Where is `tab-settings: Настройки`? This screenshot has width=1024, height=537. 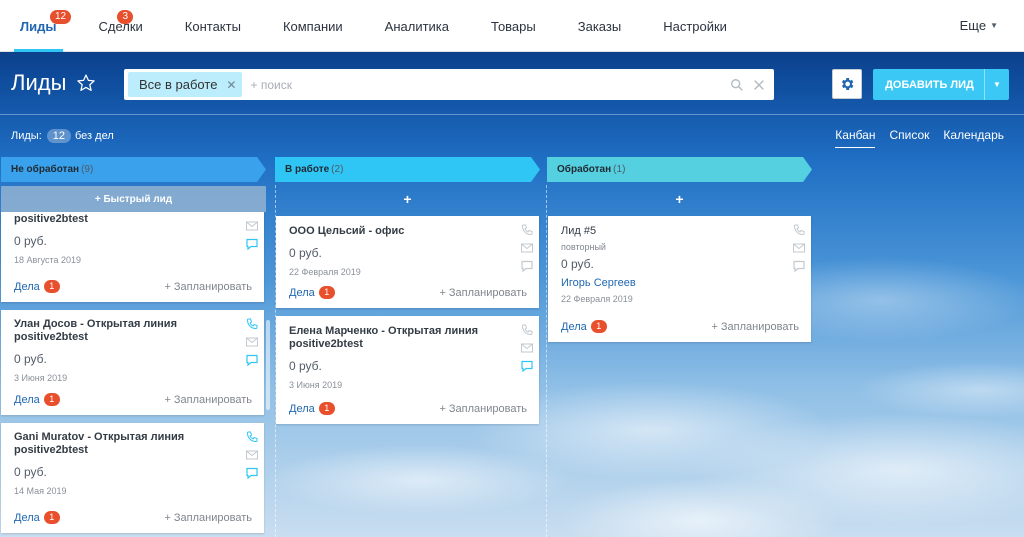
tab-settings: Настройки is located at coordinates (695, 26).